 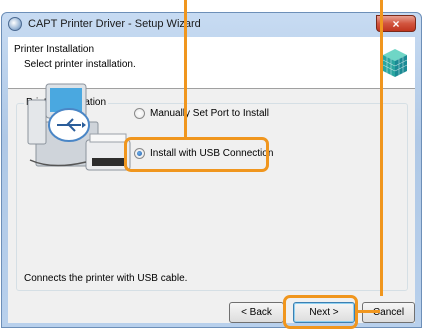 I want to click on radio-manual-port-indicator, so click(x=139, y=113).